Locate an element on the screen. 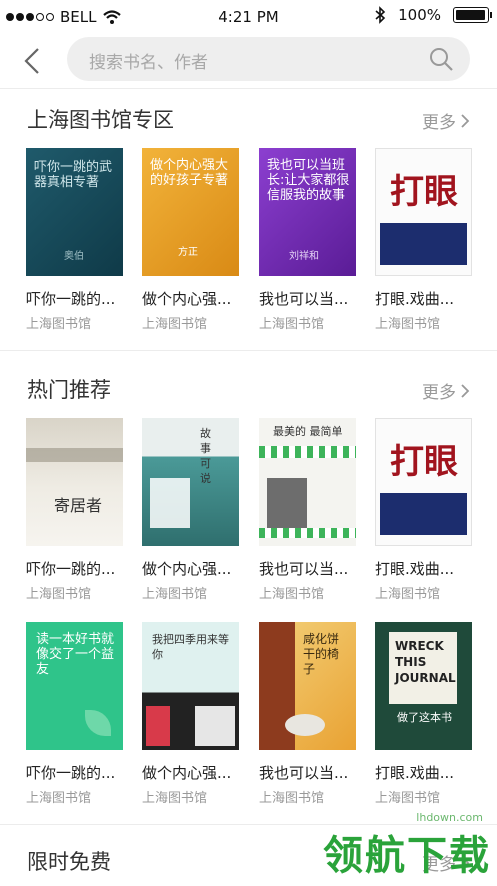 The image size is (497, 886). cover-author: 奥伯 is located at coordinates (74, 256).